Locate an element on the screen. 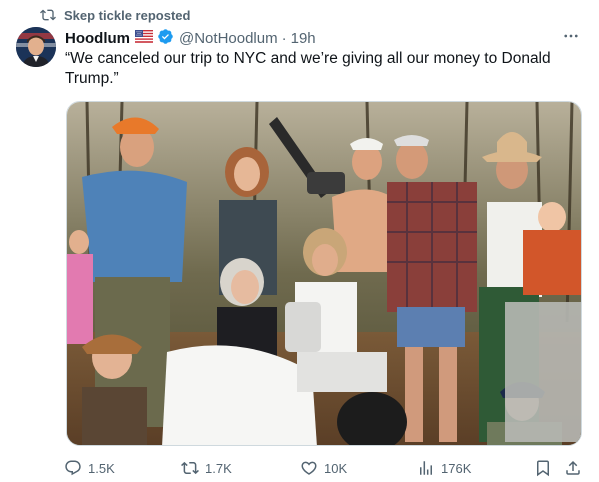 The height and width of the screenshot is (482, 599). heart-icon is located at coordinates (309, 468).